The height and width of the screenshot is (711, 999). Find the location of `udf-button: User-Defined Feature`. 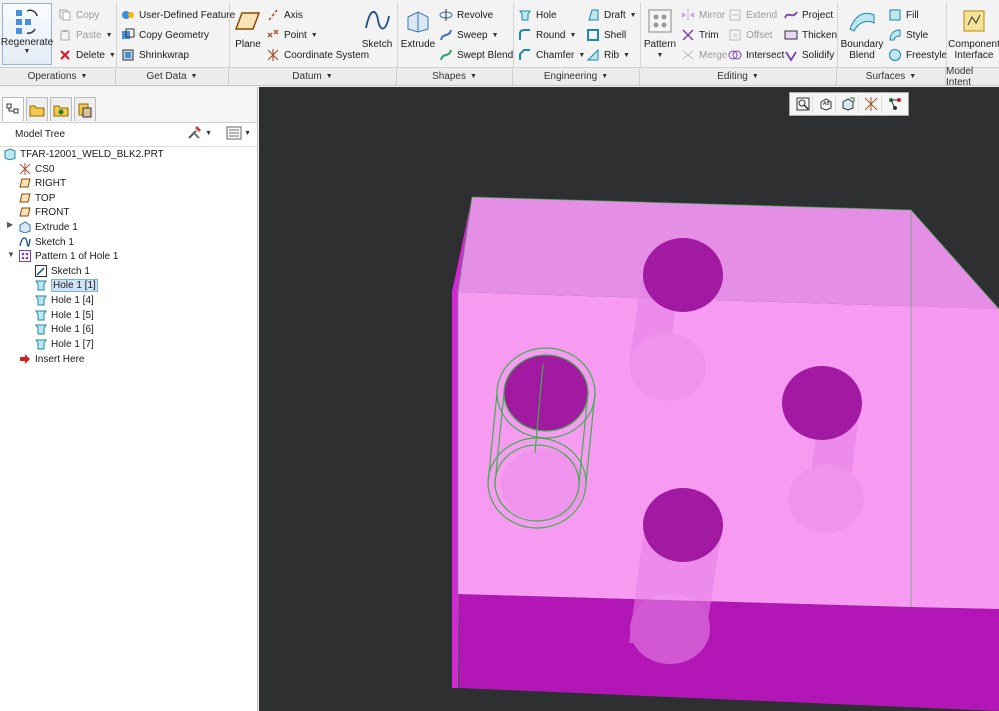

udf-button: User-Defined Feature is located at coordinates (178, 15).